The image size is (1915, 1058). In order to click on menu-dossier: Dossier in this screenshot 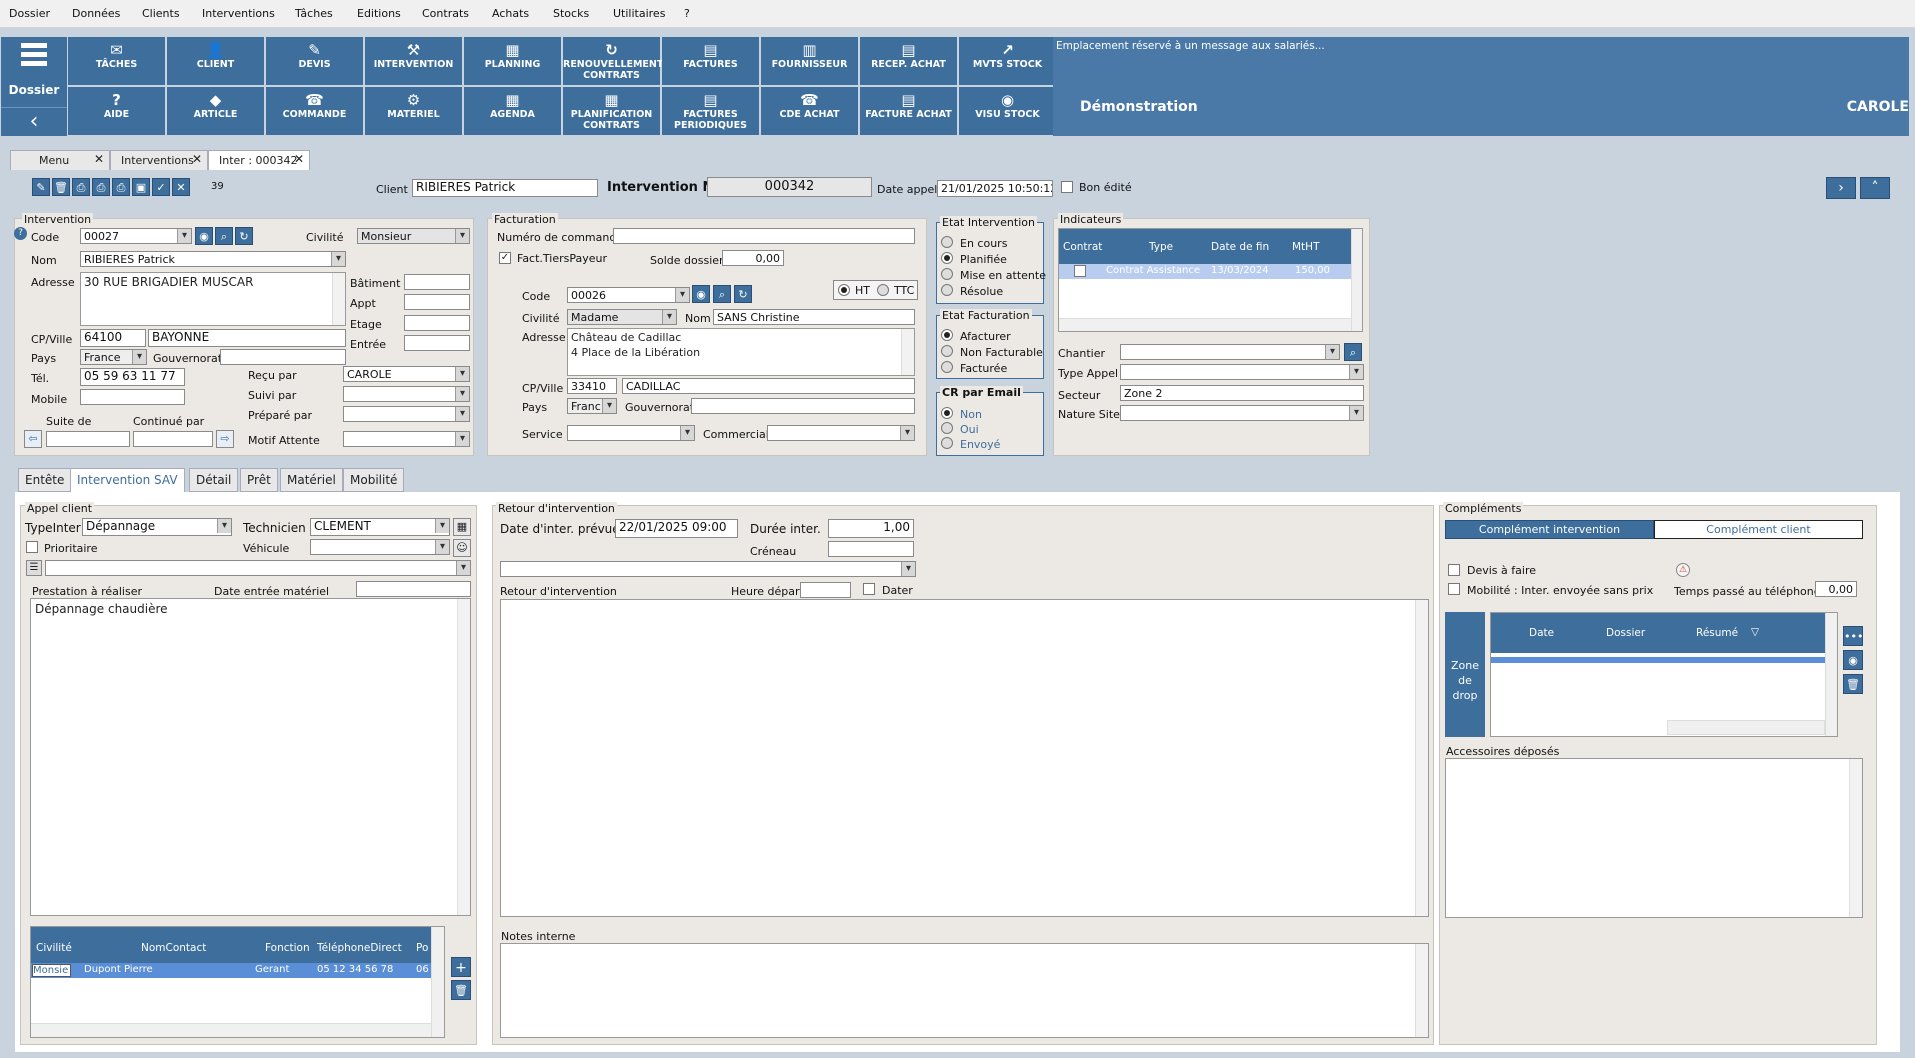, I will do `click(29, 13)`.